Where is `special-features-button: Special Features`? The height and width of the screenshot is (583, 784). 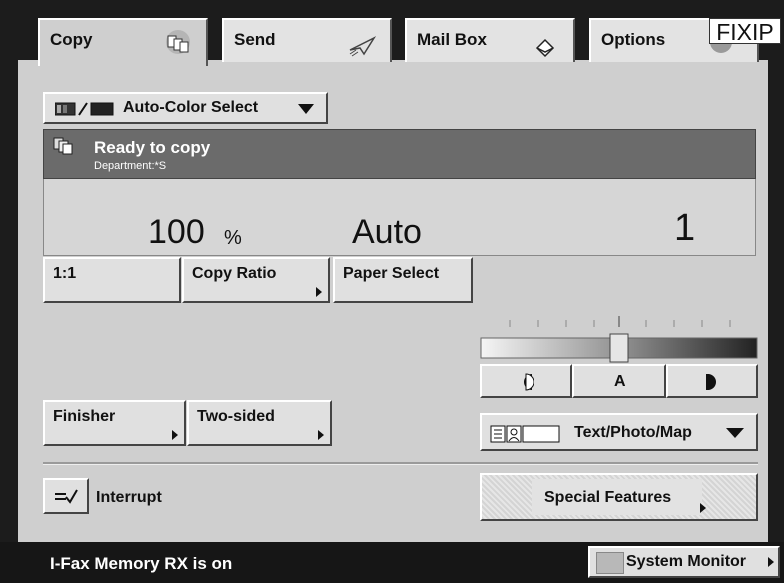 special-features-button: Special Features is located at coordinates (619, 497).